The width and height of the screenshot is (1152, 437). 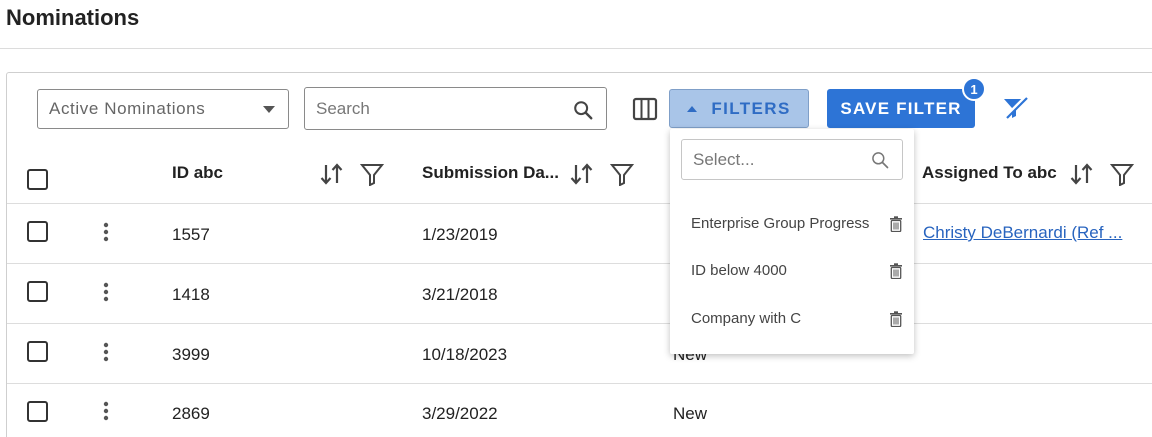 I want to click on column-header-assigned-to: Assigned To abc, so click(x=989, y=173).